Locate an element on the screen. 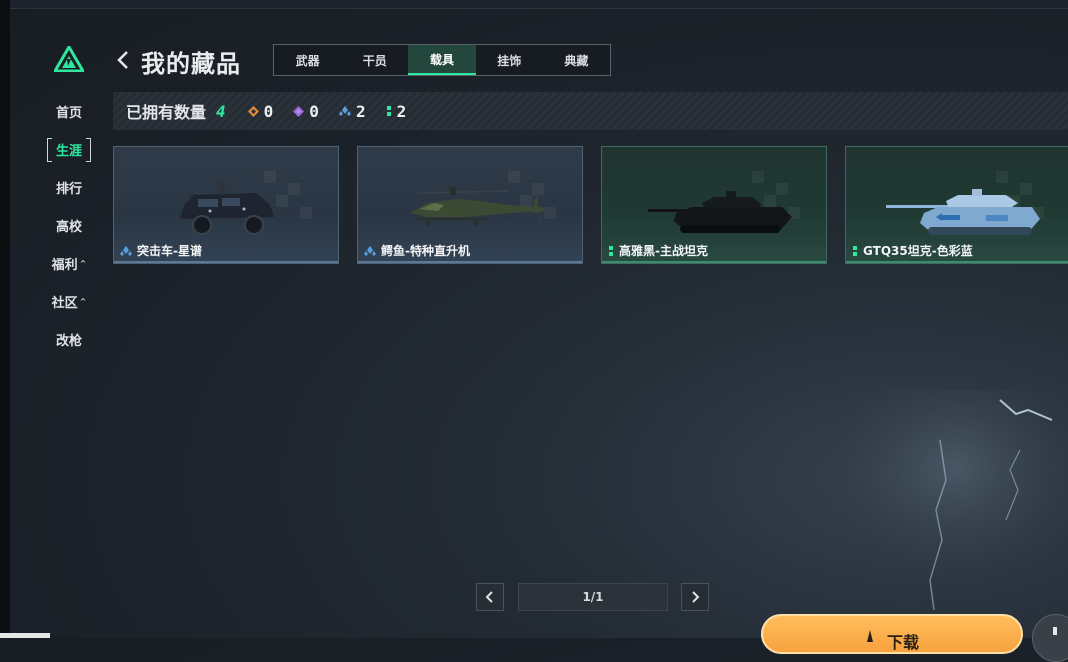 This screenshot has width=1068, height=662. page-title: 我的藏品 is located at coordinates (191, 64).